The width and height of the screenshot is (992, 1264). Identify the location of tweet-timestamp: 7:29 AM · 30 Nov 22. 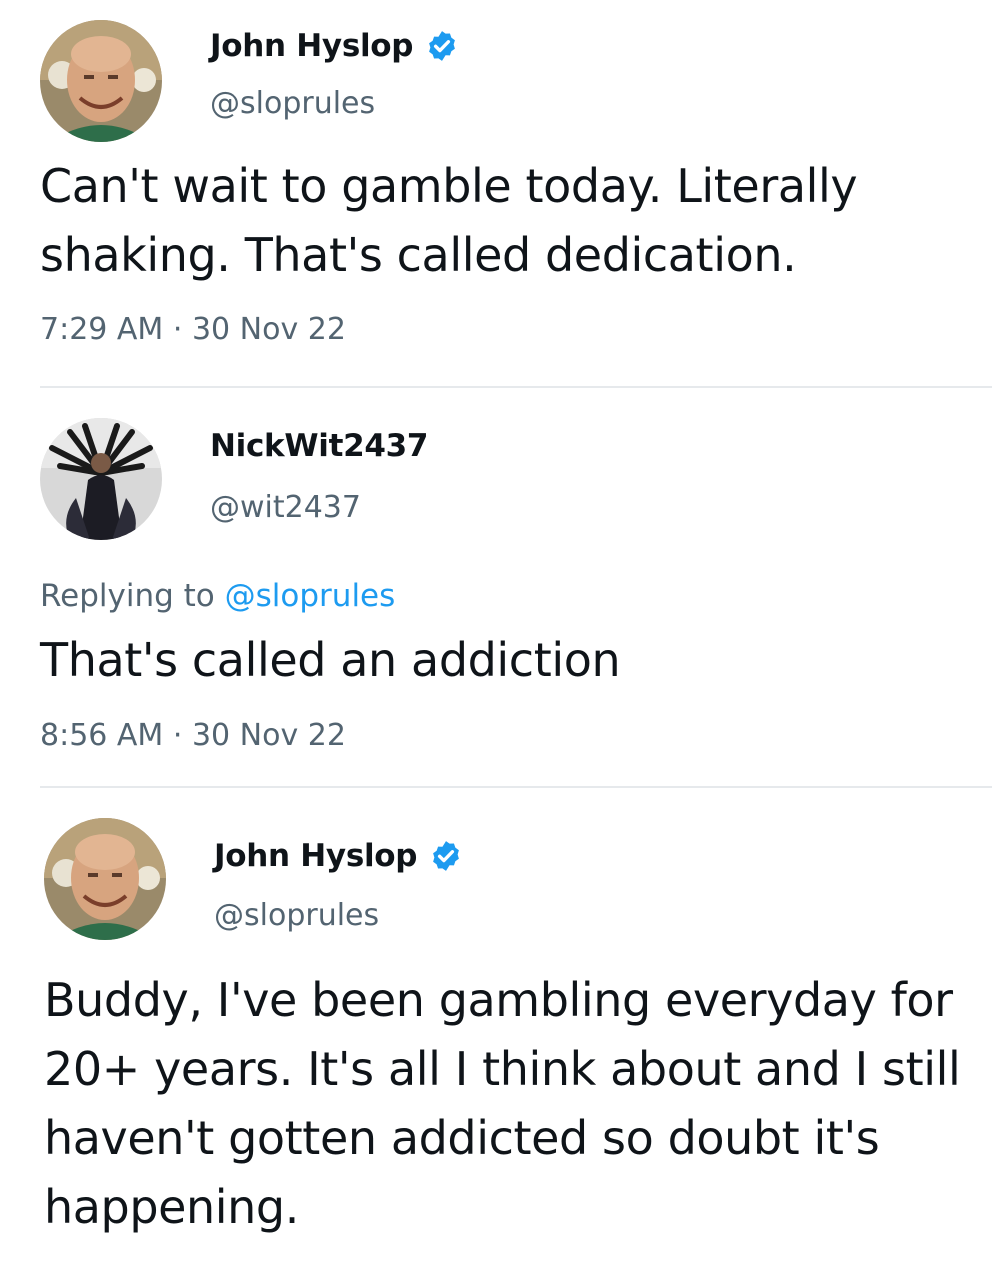
(193, 329).